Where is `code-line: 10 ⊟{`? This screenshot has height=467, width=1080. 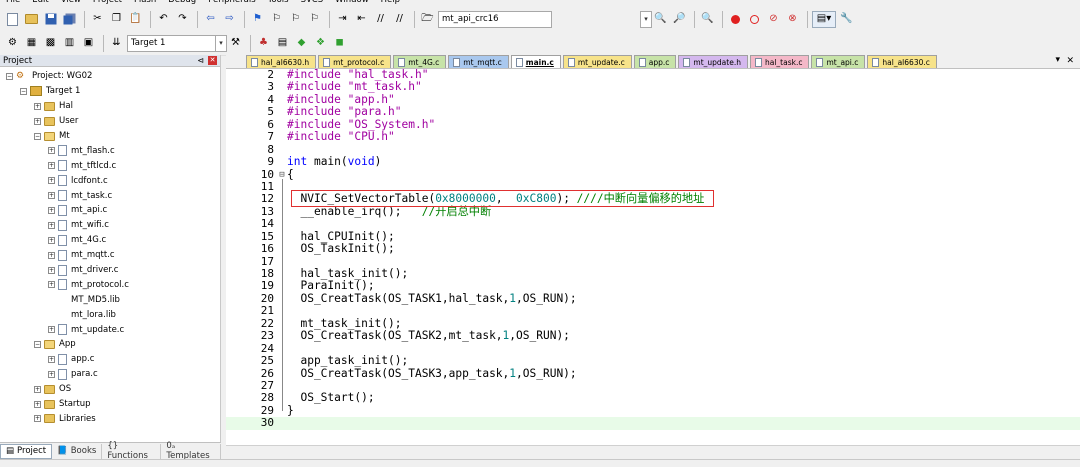 code-line: 10 ⊟{ is located at coordinates (653, 174).